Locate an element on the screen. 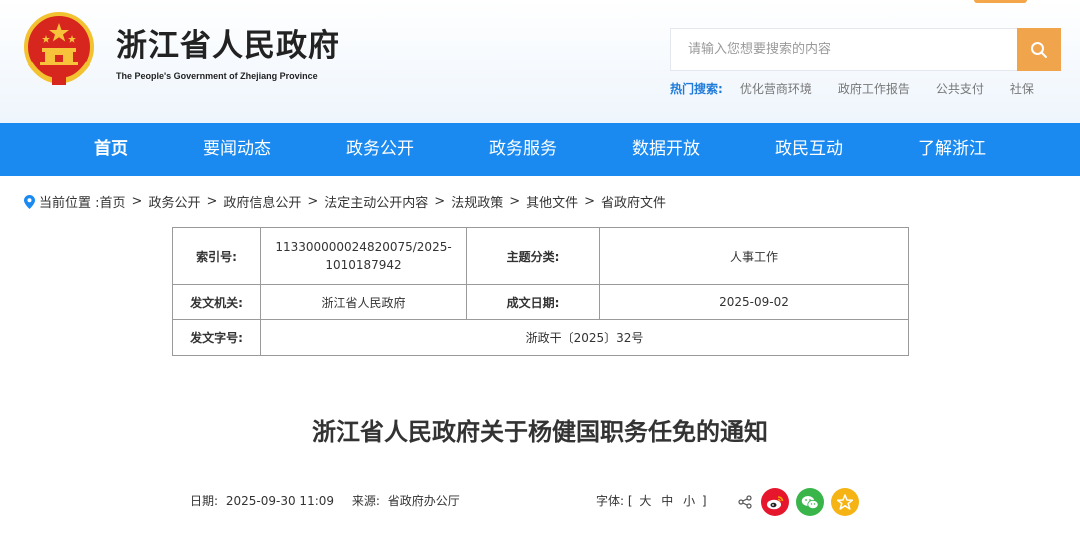 The height and width of the screenshot is (554, 1080). weibo-icon is located at coordinates (775, 502).